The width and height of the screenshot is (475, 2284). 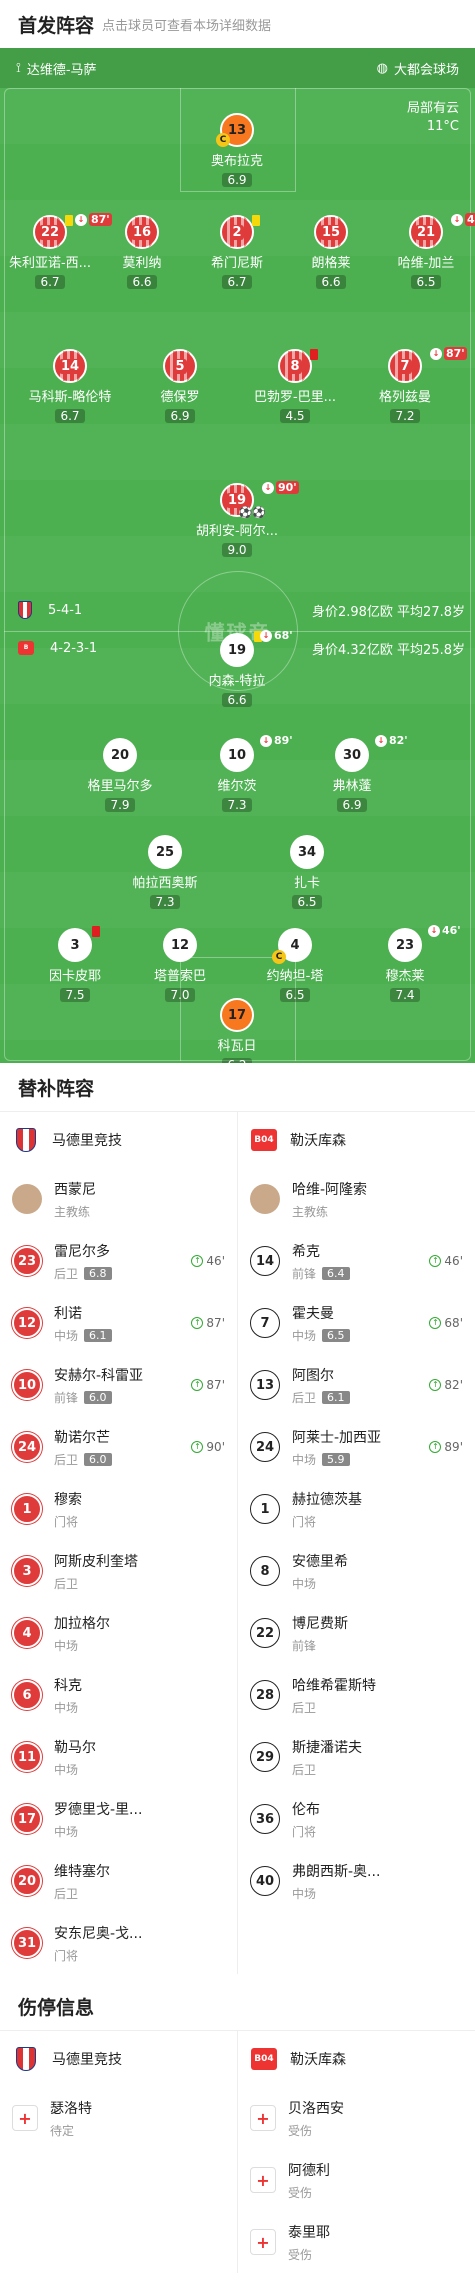 What do you see at coordinates (165, 872) in the screenshot?
I see `pitch-player: 25 帕拉西奥斯 7.3` at bounding box center [165, 872].